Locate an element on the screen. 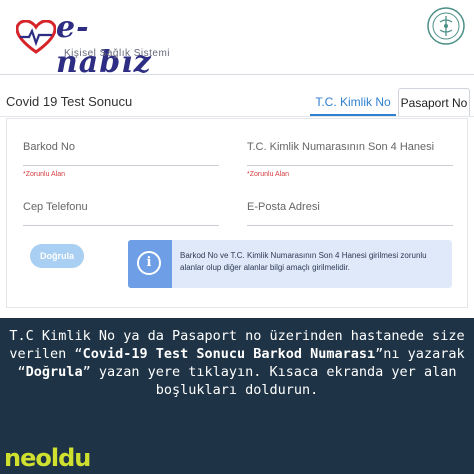 The height and width of the screenshot is (474, 474). info-icon: i is located at coordinates (149, 263).